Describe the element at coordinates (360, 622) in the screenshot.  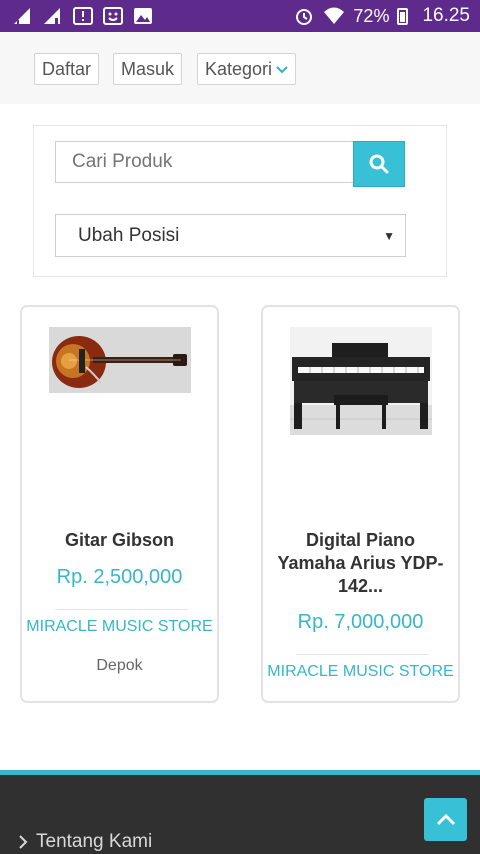
I see `product-price: Rp. 7,000,000` at that location.